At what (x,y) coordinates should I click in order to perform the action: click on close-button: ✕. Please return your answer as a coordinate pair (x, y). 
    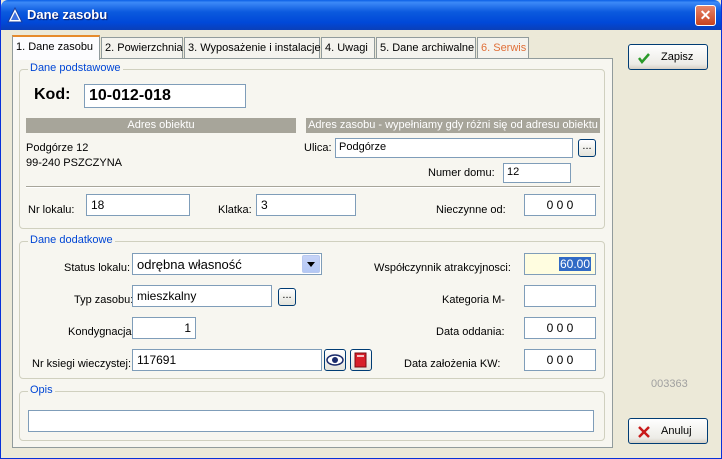
    Looking at the image, I should click on (705, 15).